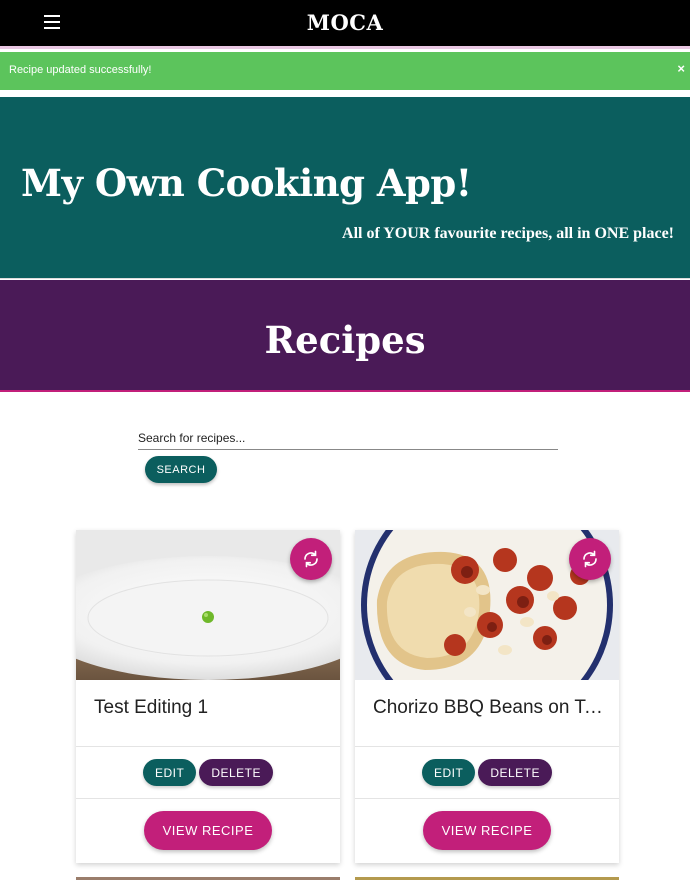 This screenshot has height=880, width=690. Describe the element at coordinates (681, 68) in the screenshot. I see `close-icon: ×` at that location.